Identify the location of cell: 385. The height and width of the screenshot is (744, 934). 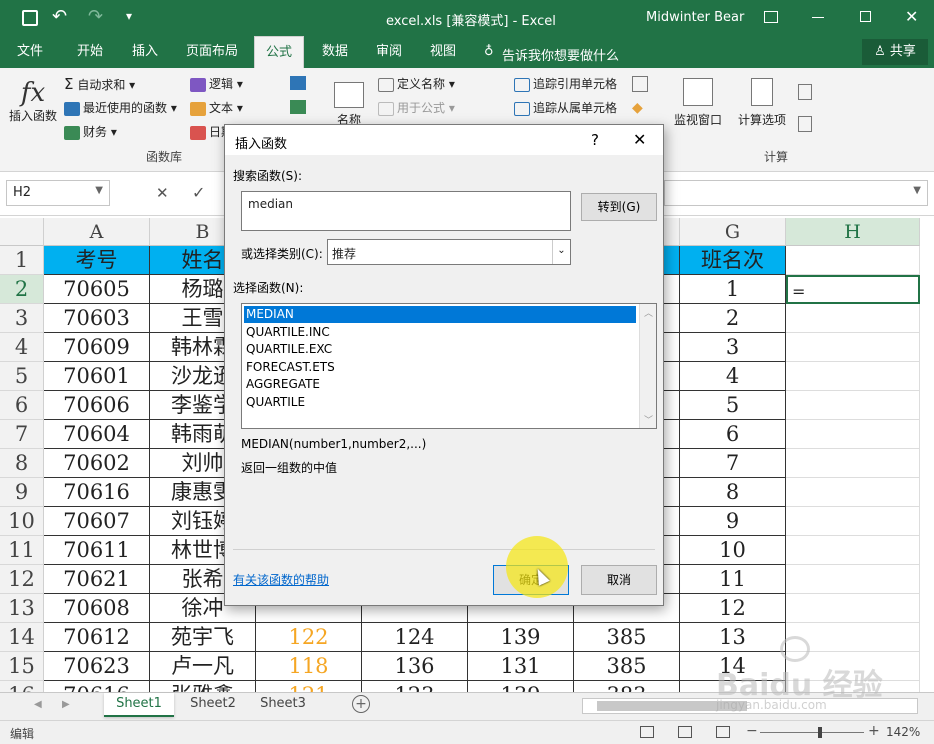
(627, 637).